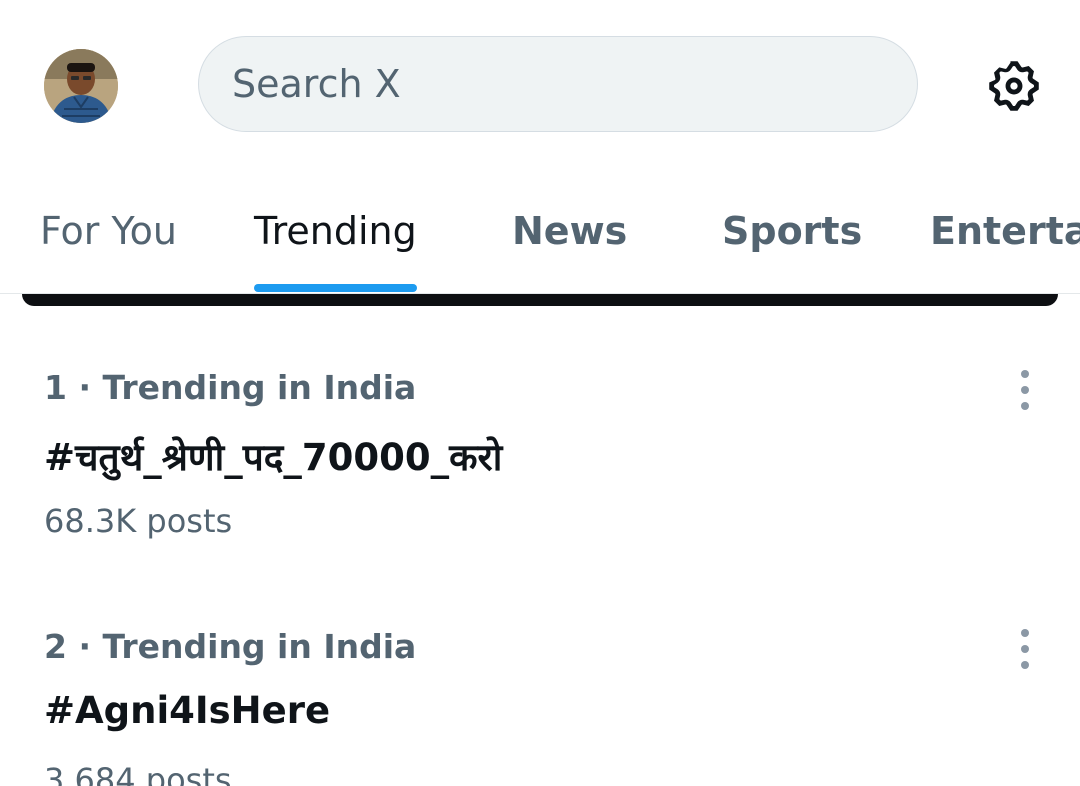 Image resolution: width=1080 pixels, height=786 pixels. Describe the element at coordinates (540, 300) in the screenshot. I see `banner-image-edge` at that location.